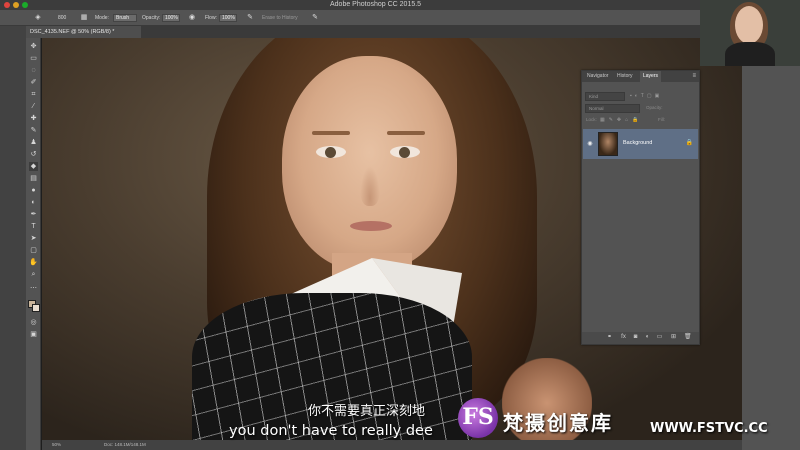 The image size is (800, 450). I want to click on add-mask-icon: ◙, so click(635, 337).